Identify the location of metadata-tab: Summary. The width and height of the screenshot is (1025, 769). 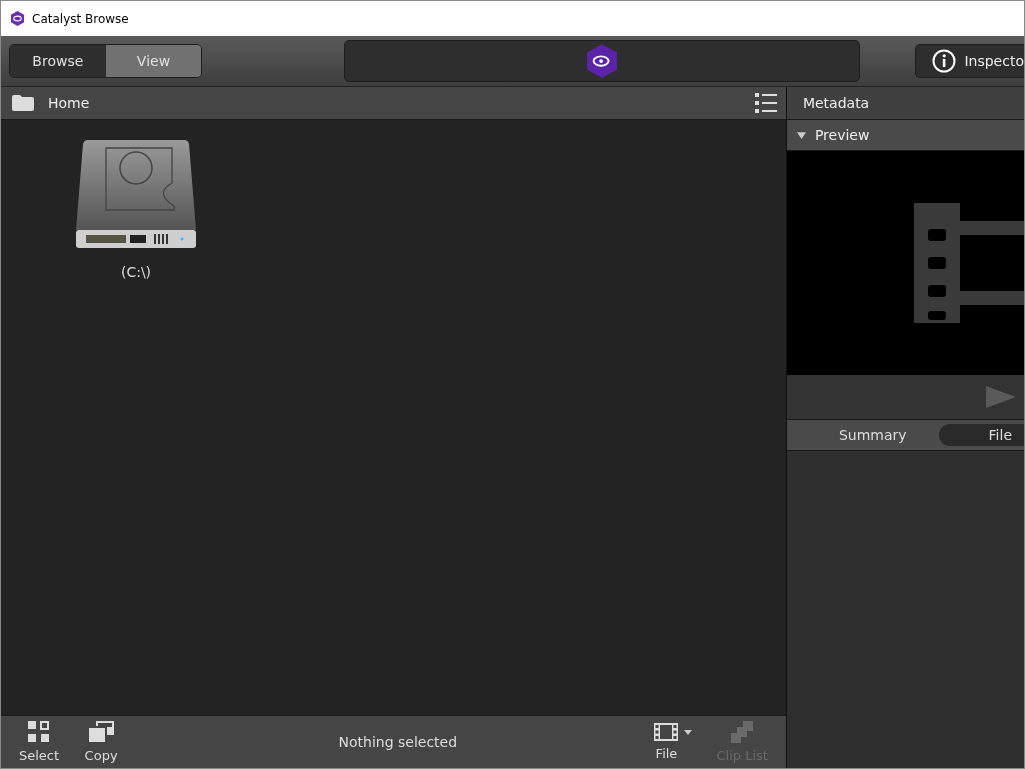
(872, 435).